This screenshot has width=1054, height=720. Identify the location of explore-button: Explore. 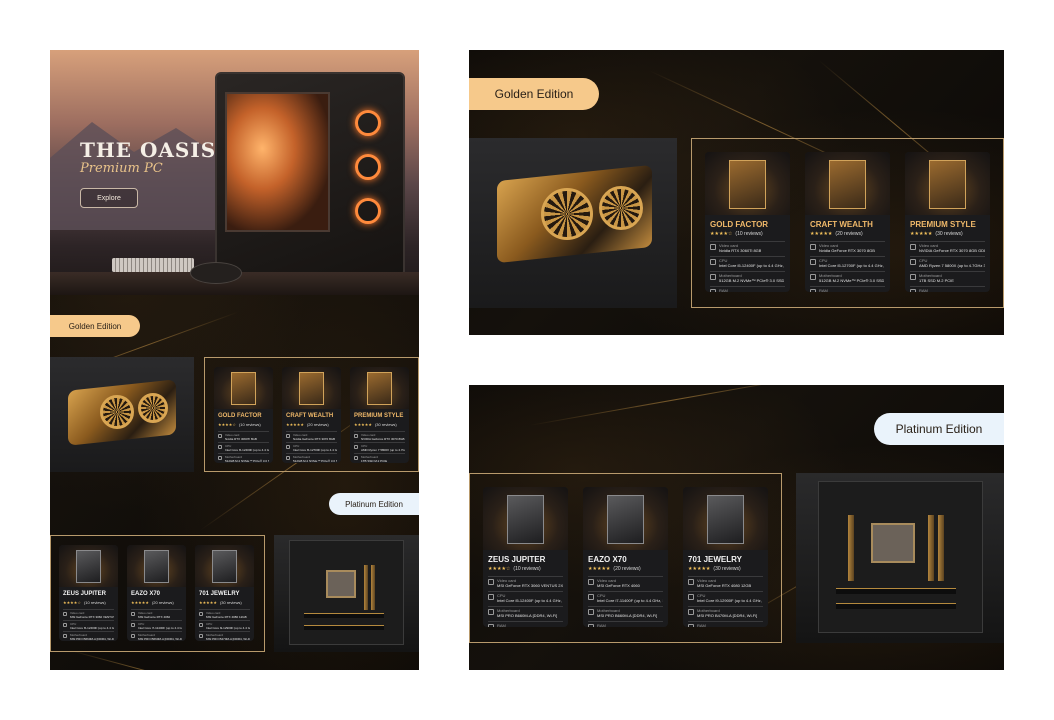
(109, 198).